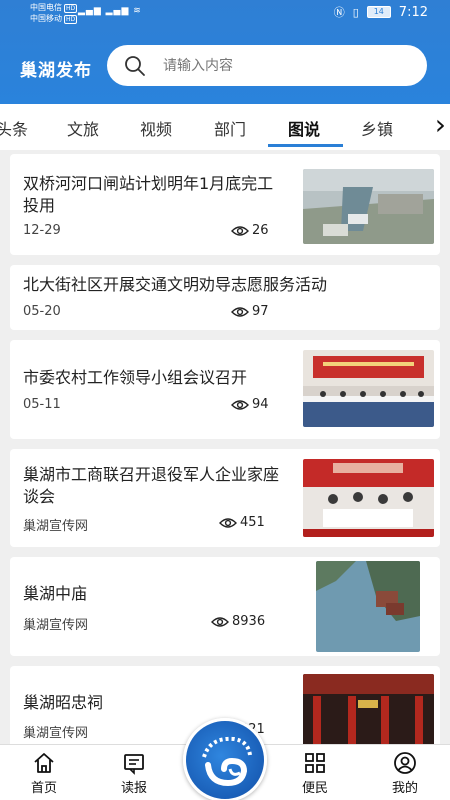 Image resolution: width=450 pixels, height=800 pixels. I want to click on search-input, so click(283, 66).